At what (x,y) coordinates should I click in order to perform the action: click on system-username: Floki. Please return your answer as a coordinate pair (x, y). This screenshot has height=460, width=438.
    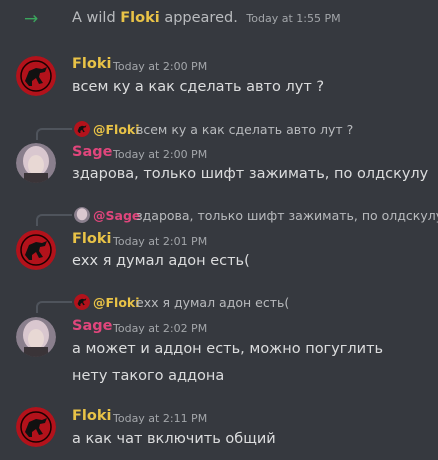
    Looking at the image, I should click on (139, 18).